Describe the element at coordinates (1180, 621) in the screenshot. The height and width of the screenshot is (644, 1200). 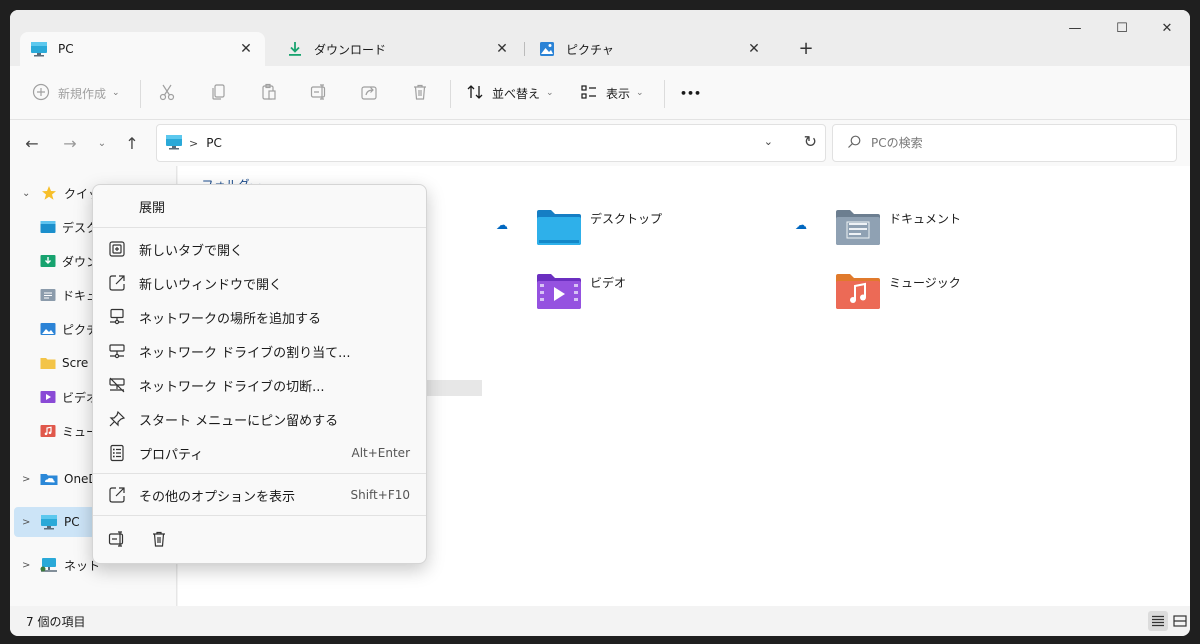
I see `tiles-view-icon` at that location.